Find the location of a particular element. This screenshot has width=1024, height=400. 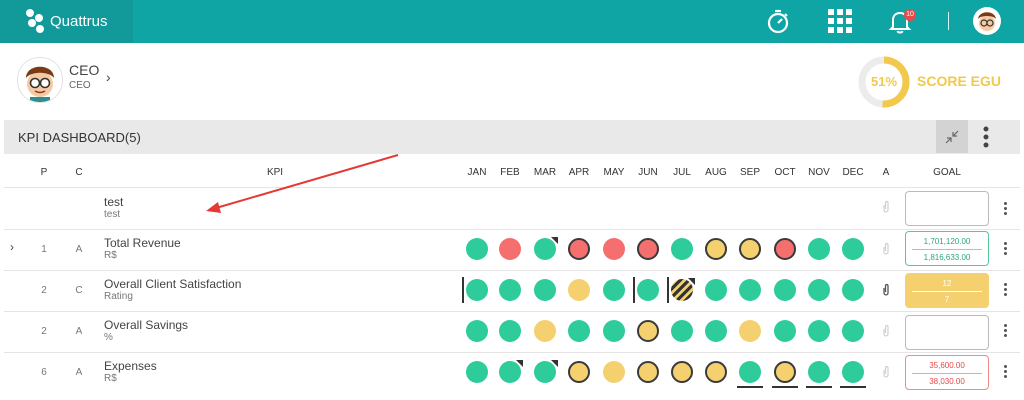

col-header-month: JUN is located at coordinates (648, 172).